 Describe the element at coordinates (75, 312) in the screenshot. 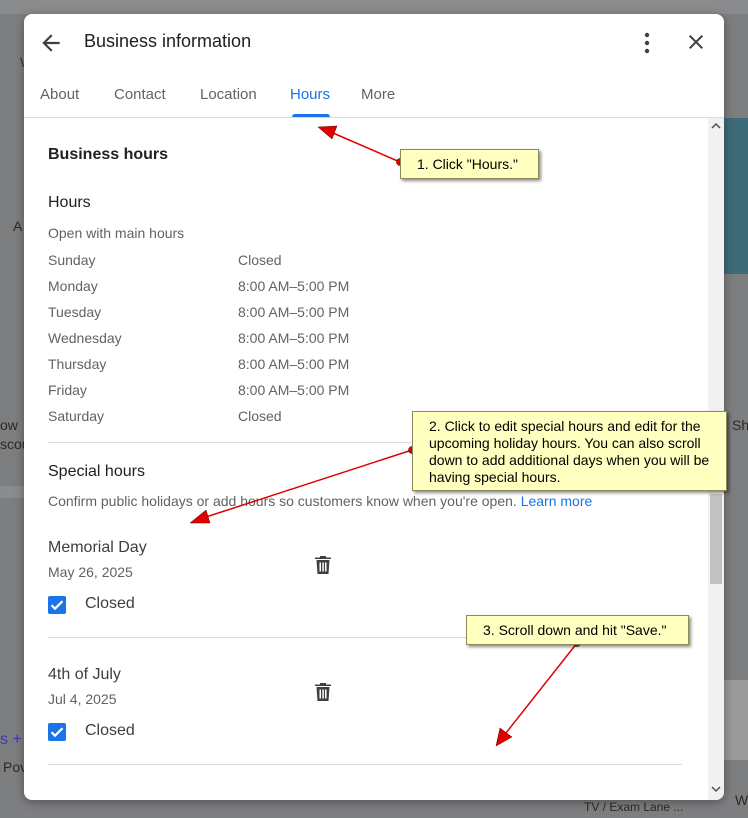

I see `day-name: Tuesday` at that location.